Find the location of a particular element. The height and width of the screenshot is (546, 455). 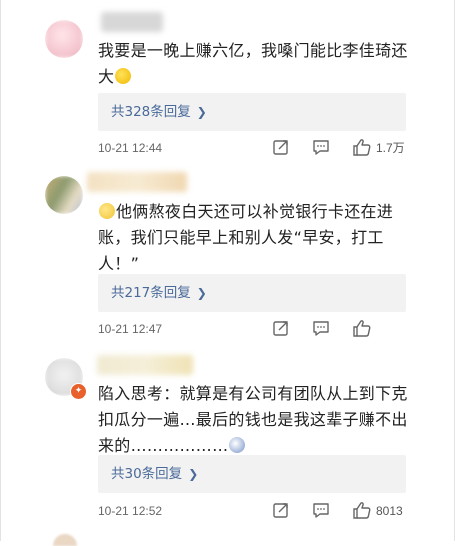

comment-text: 他俩熬夜白天还可以补觉银行卡还在进账，我们只能早上和别人发“早安，打工人！” is located at coordinates (258, 238).